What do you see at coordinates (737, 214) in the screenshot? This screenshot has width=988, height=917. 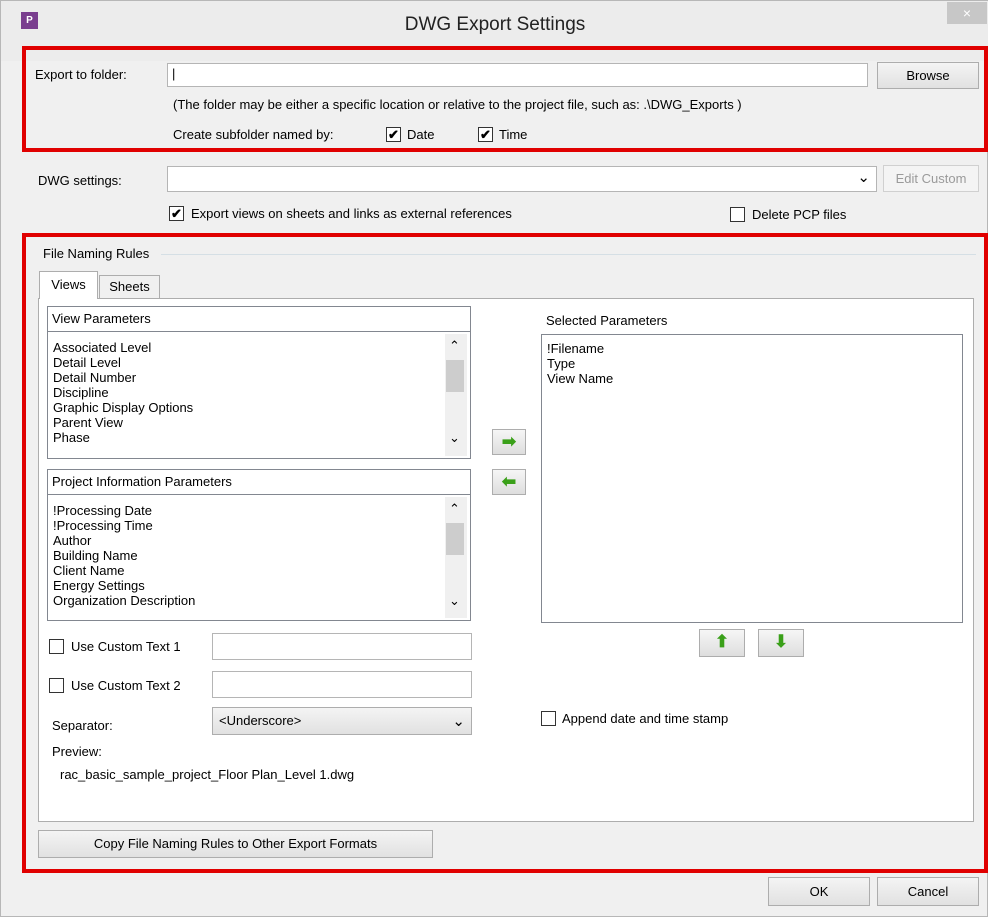 I see `delete-pcp-checkbox` at bounding box center [737, 214].